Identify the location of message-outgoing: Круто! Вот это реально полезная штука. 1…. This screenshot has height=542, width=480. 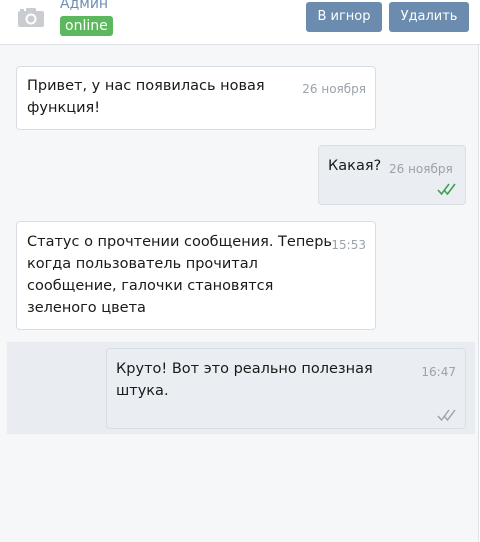
(286, 388).